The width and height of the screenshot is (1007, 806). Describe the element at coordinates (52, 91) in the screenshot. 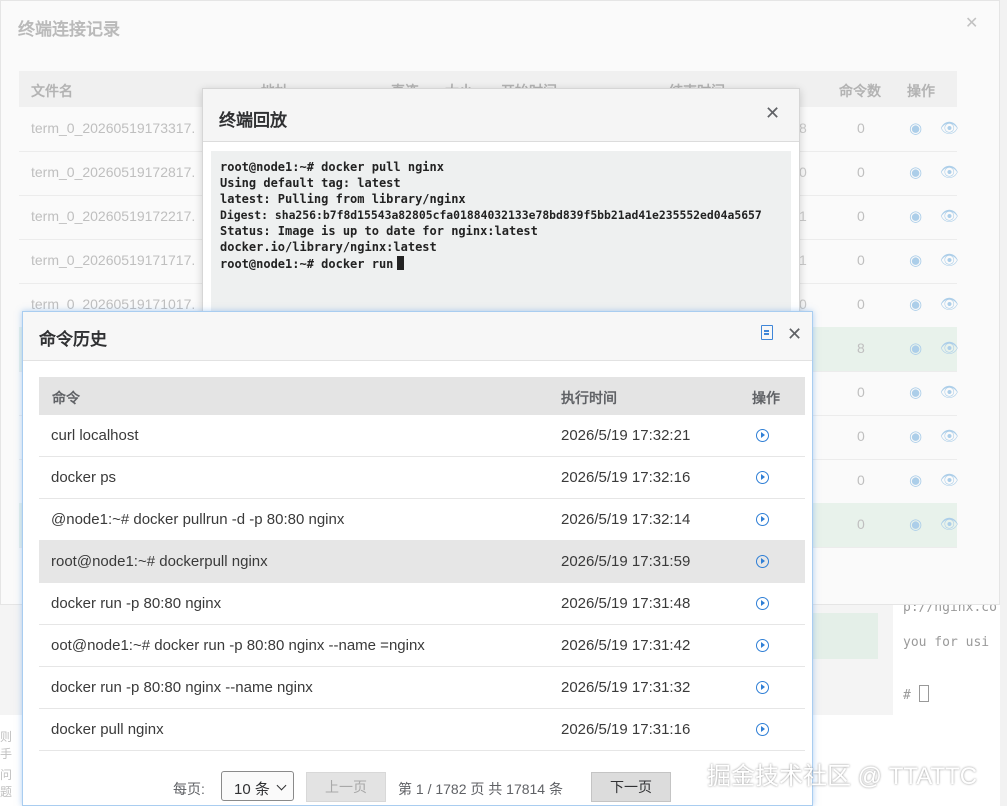

I see `column-header-filename: 文件名` at that location.